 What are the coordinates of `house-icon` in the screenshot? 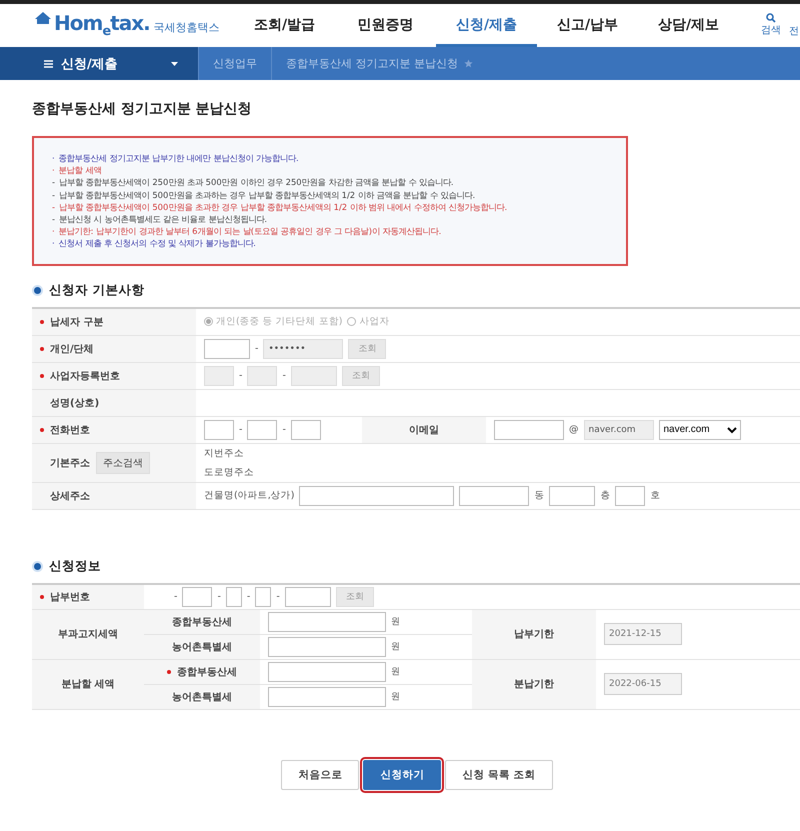 It's located at (43, 18).